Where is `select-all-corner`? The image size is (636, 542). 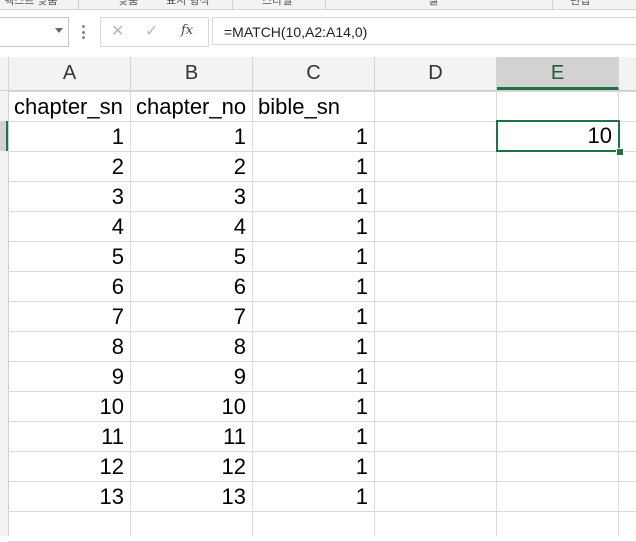
select-all-corner is located at coordinates (4, 73).